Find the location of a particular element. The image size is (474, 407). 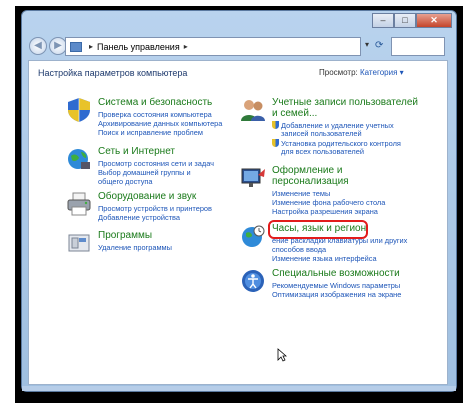

back-arrow-icon: ◀ is located at coordinates (38, 46).